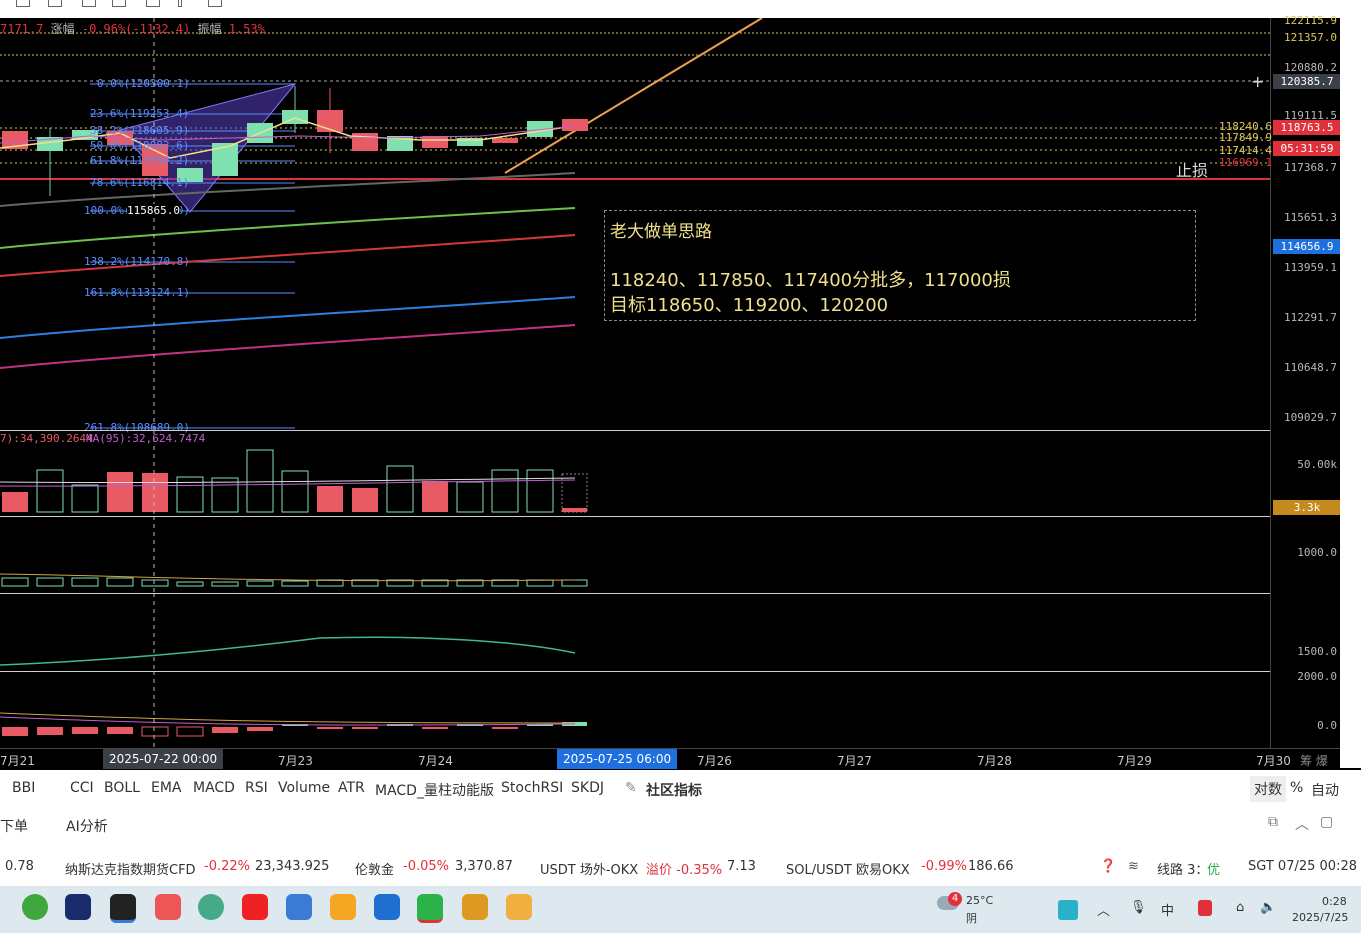 This screenshot has width=1361, height=933. Describe the element at coordinates (1310, 267) in the screenshot. I see `axis-tick: 113959.1` at that location.